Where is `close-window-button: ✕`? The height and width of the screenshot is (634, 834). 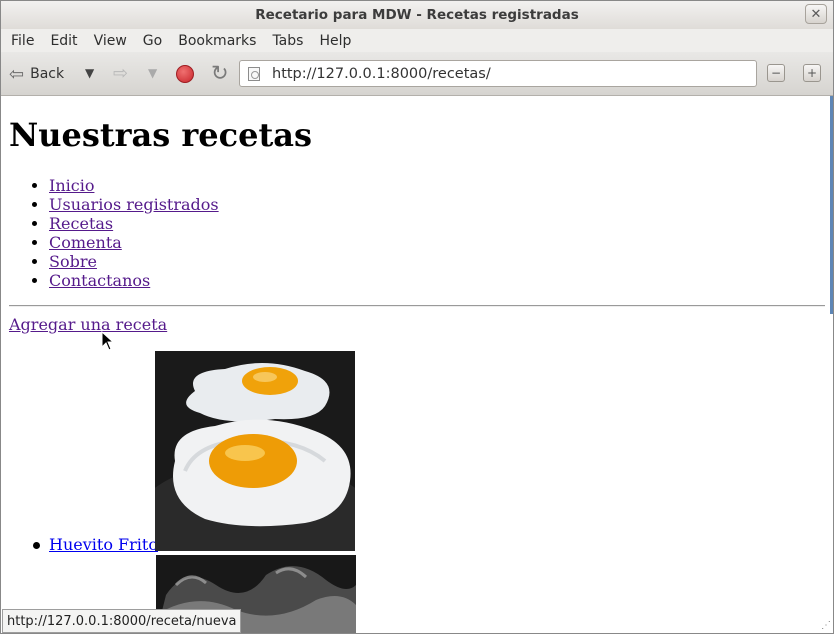 close-window-button: ✕ is located at coordinates (816, 14).